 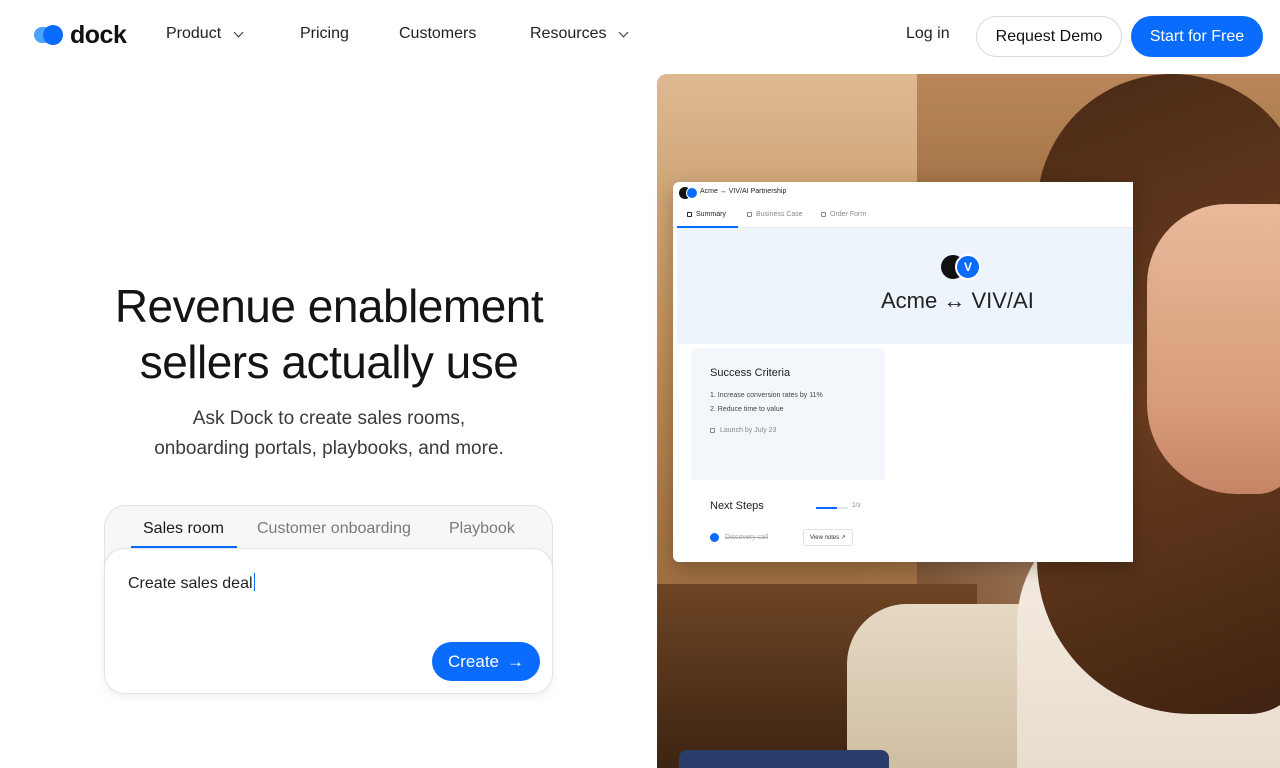 I want to click on create-button: Create →, so click(x=486, y=661).